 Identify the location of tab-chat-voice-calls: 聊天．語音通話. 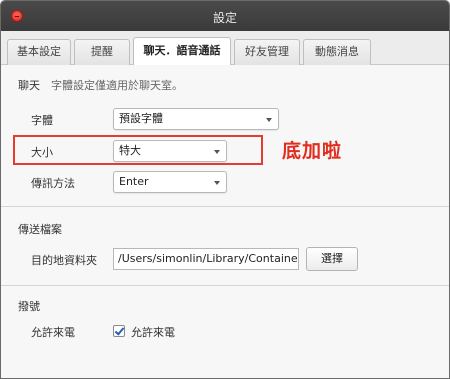
(182, 51).